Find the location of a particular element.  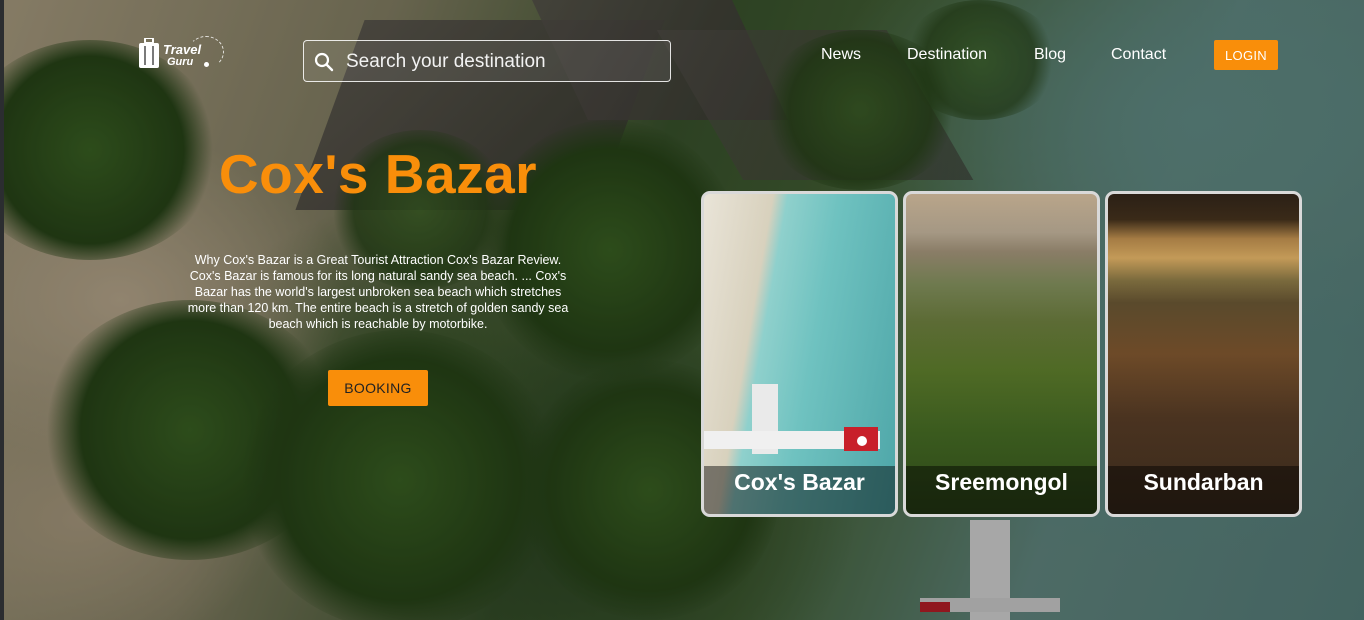

search-bar is located at coordinates (487, 61).